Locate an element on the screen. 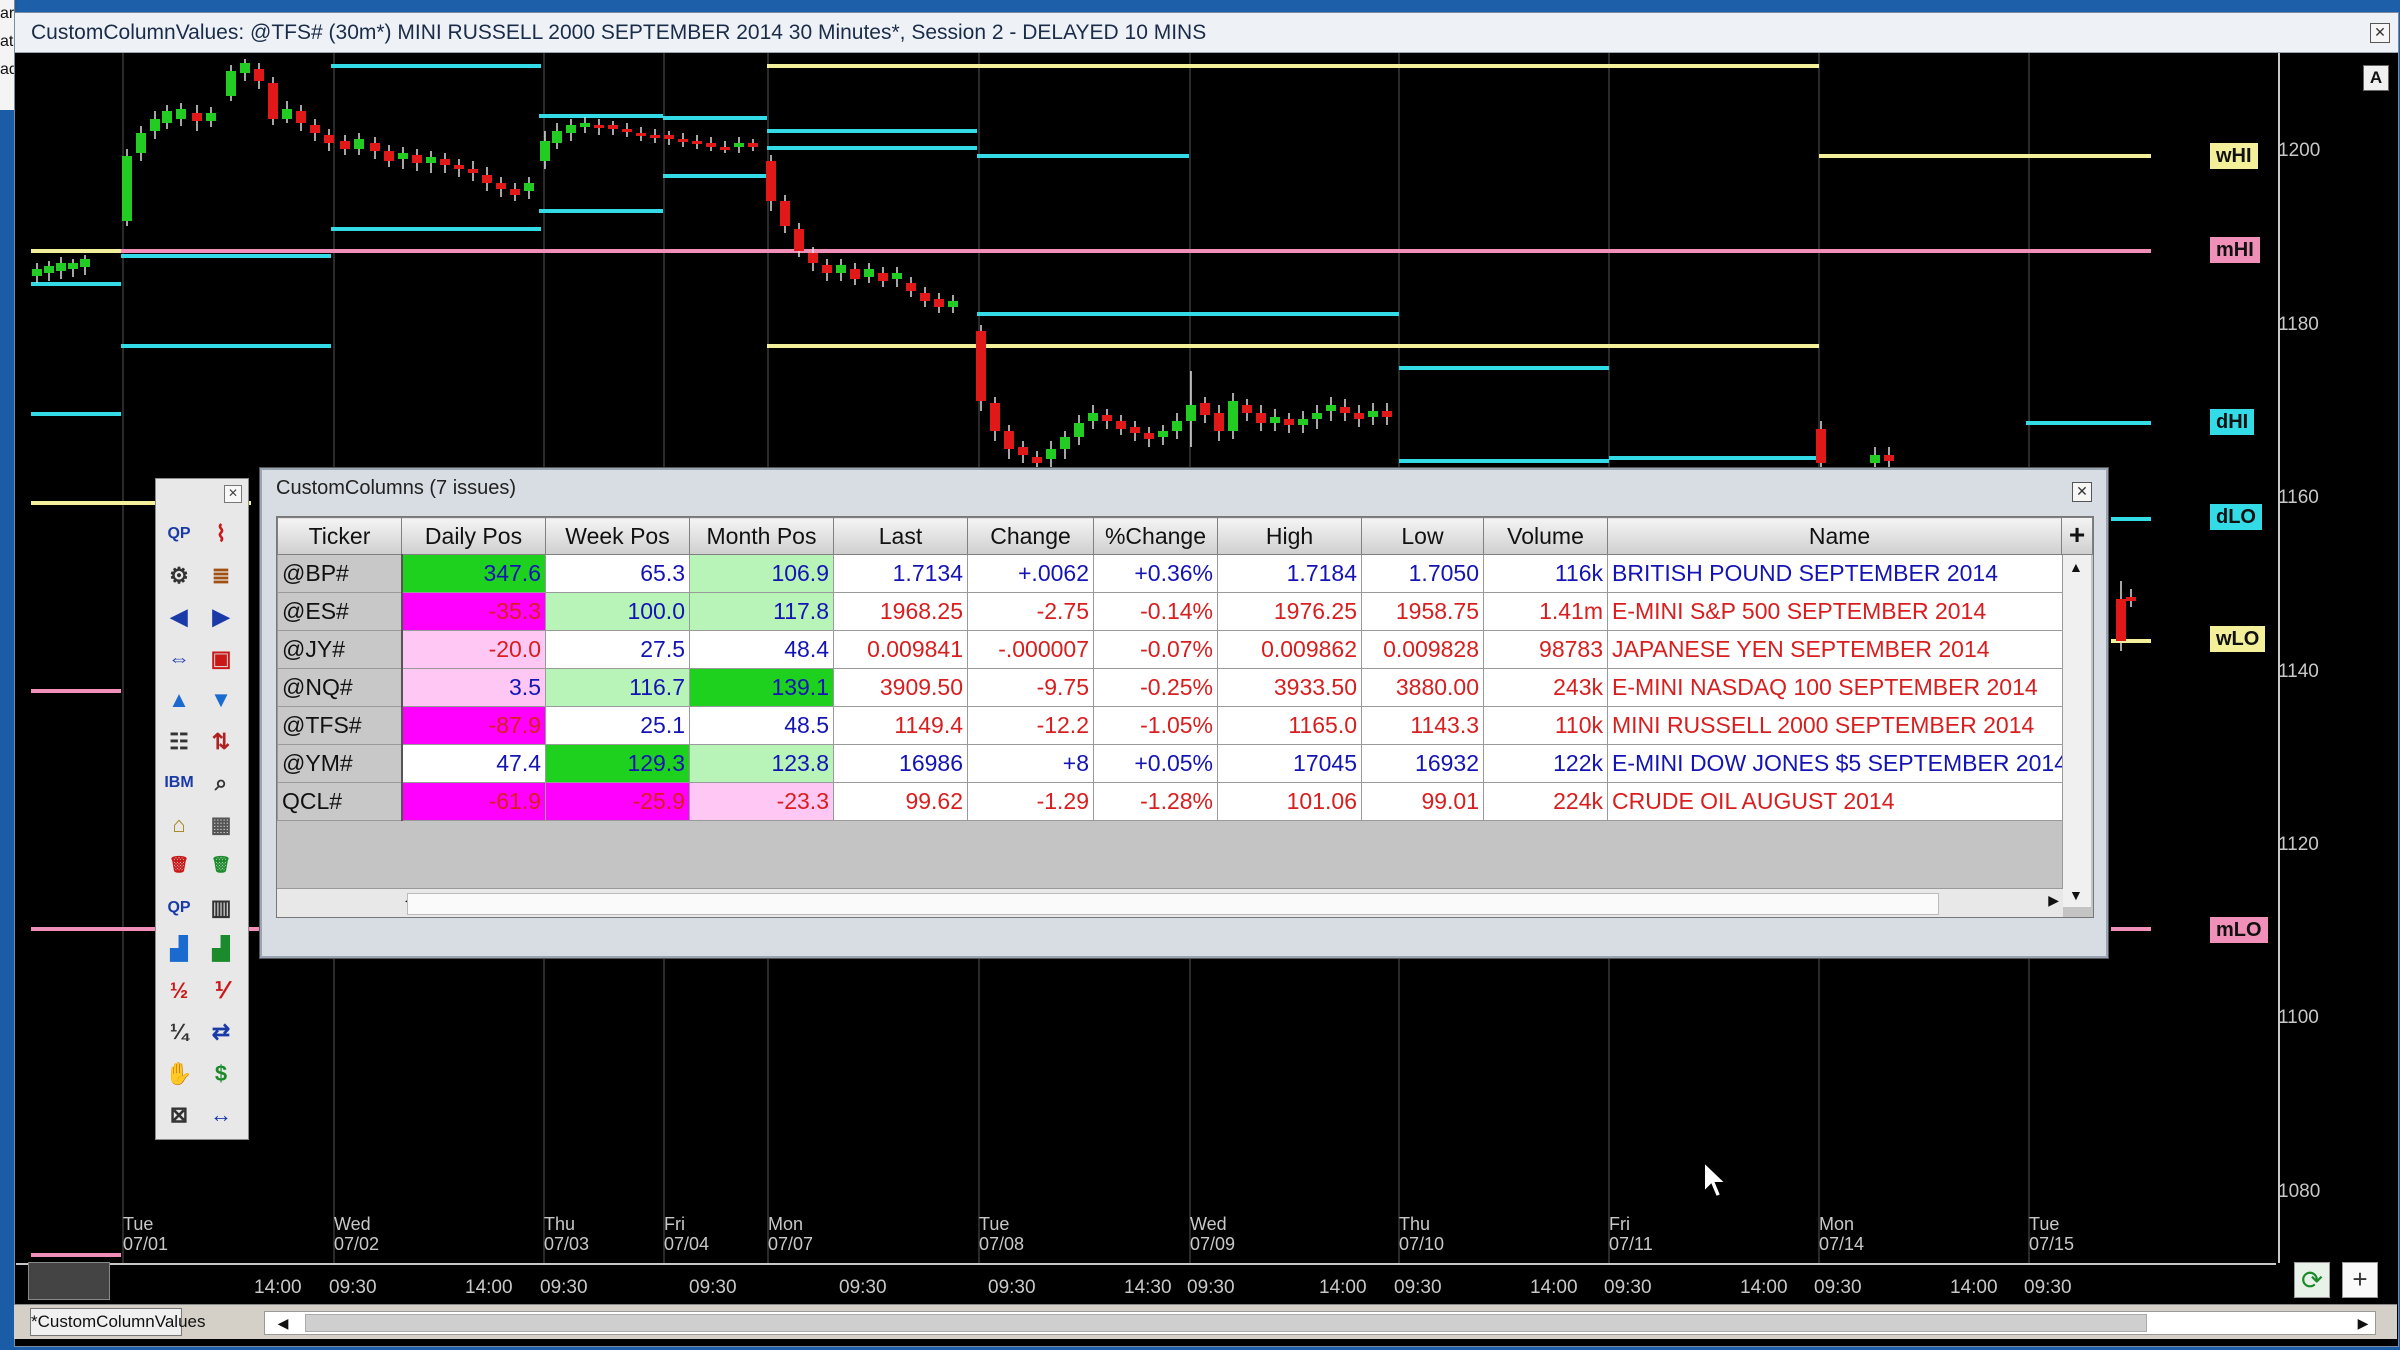  left-arrow-icon: ◀ is located at coordinates (179, 617).